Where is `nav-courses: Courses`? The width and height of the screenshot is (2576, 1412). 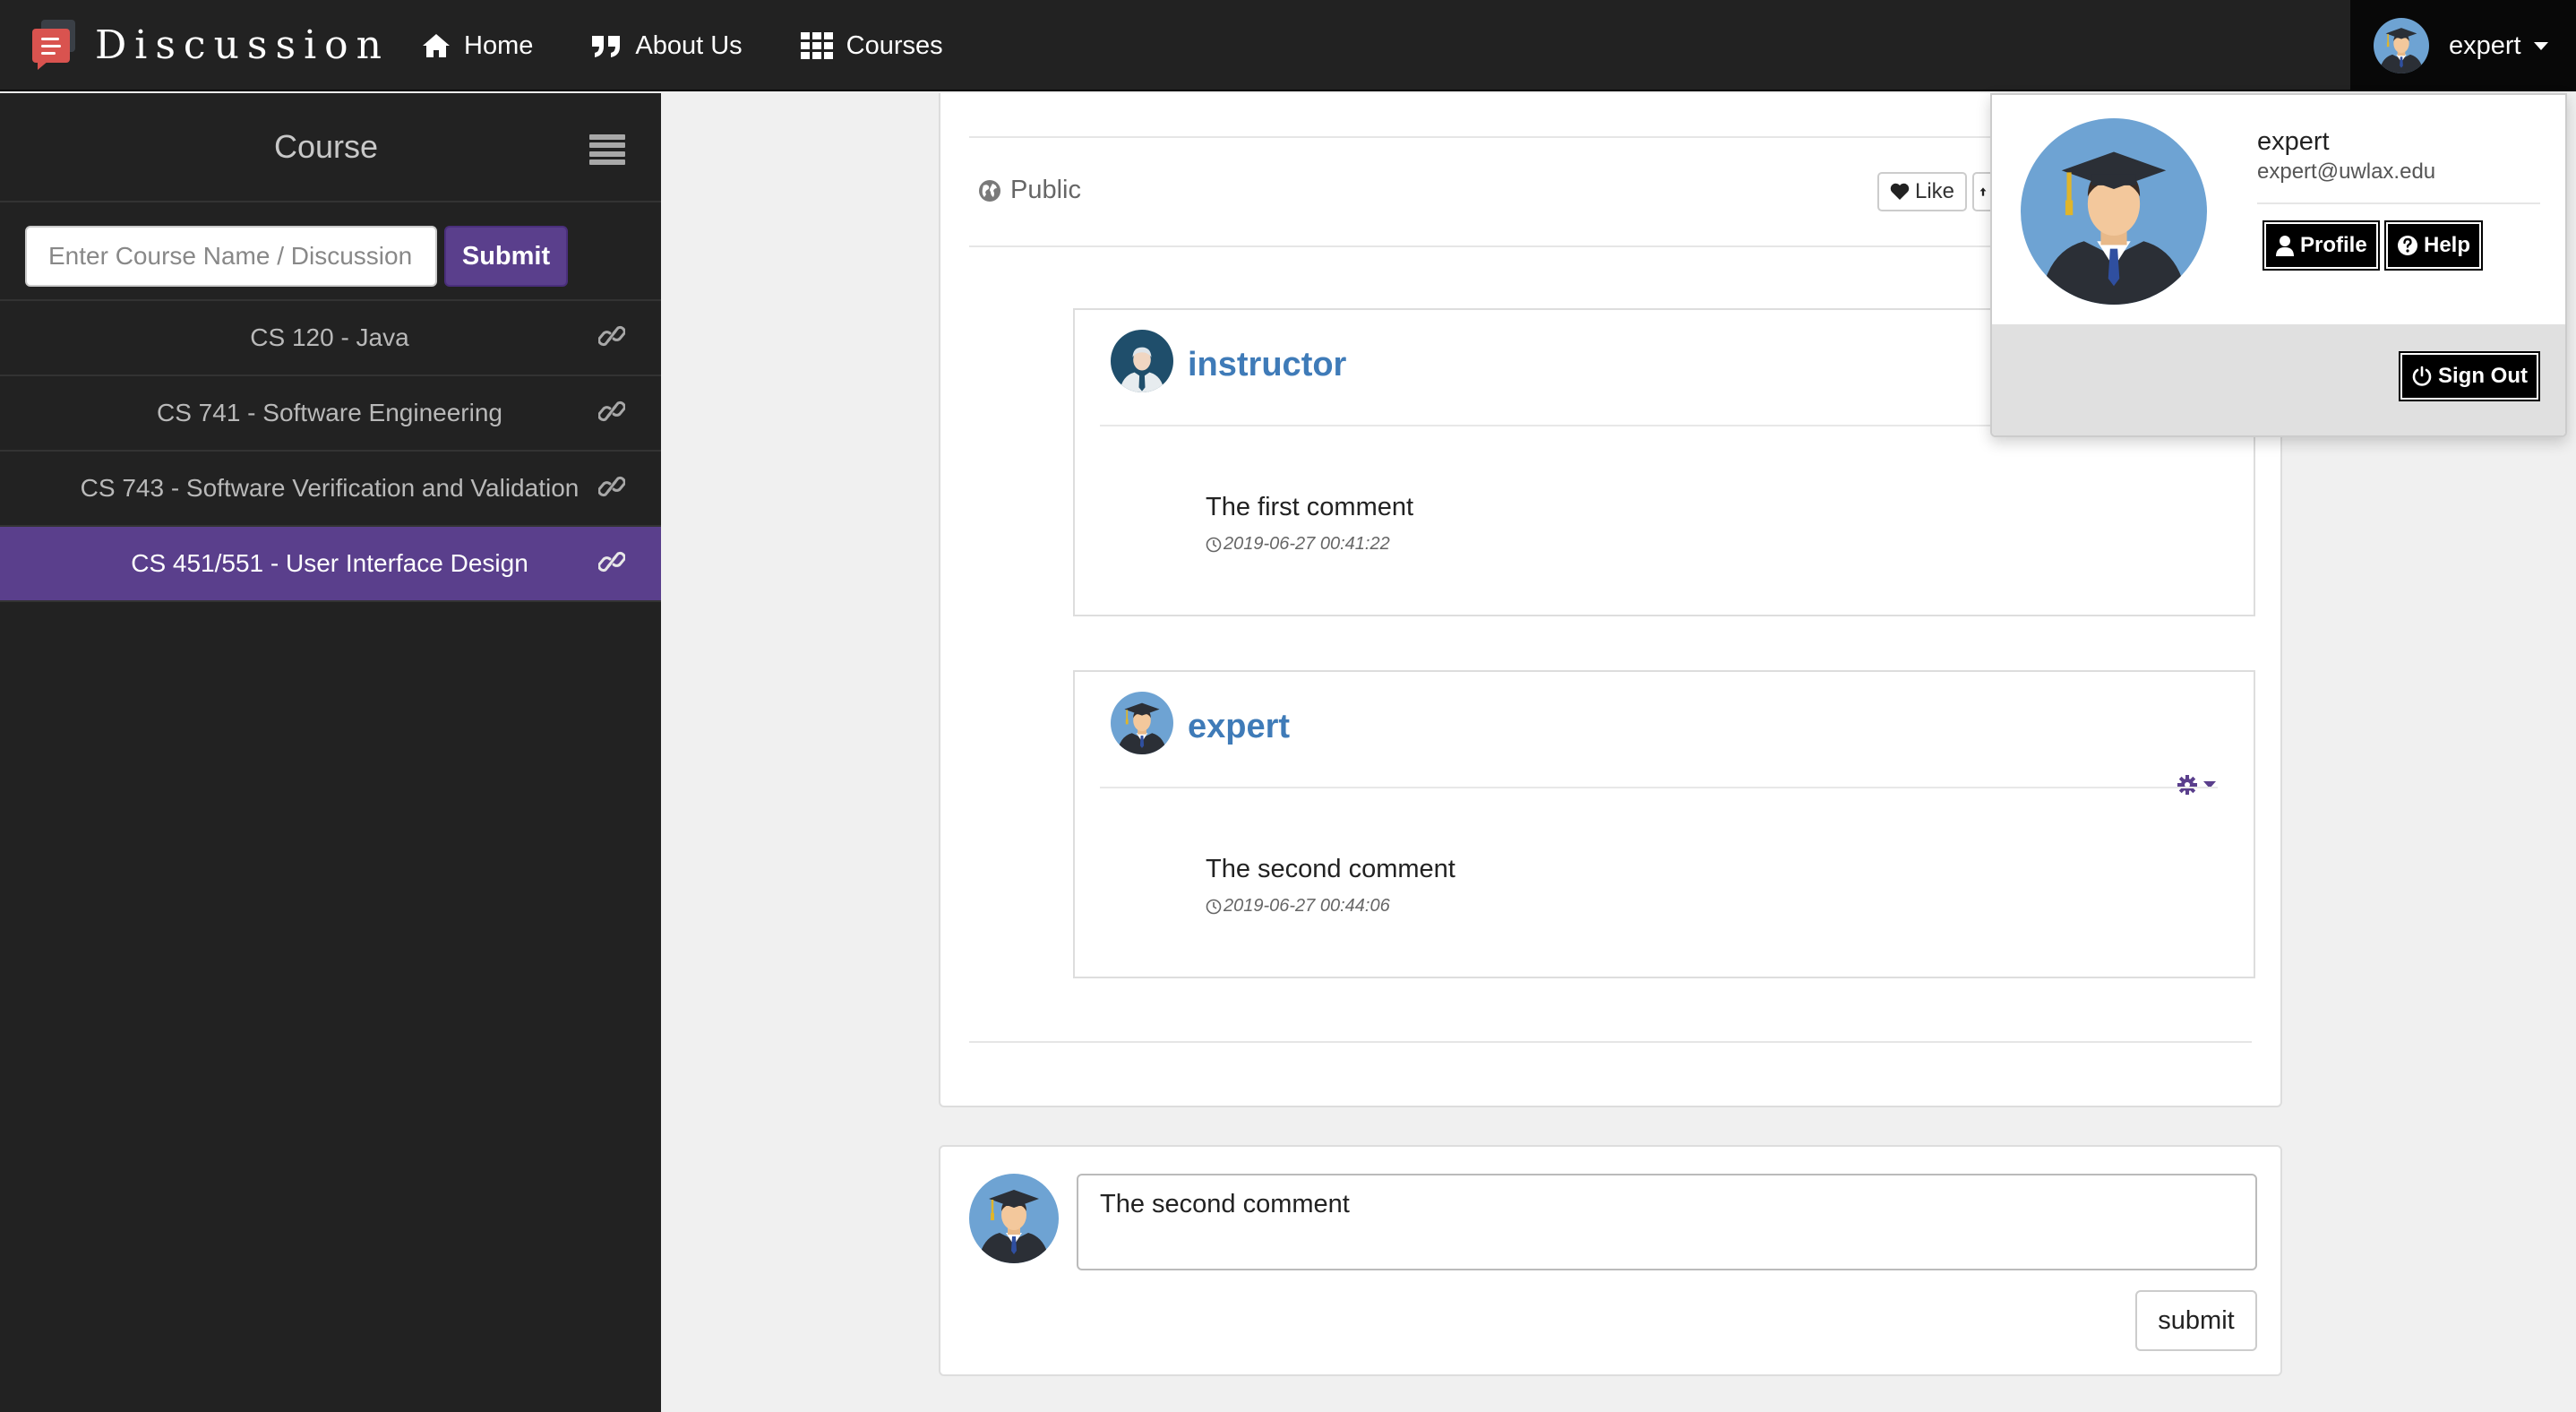 nav-courses: Courses is located at coordinates (871, 46).